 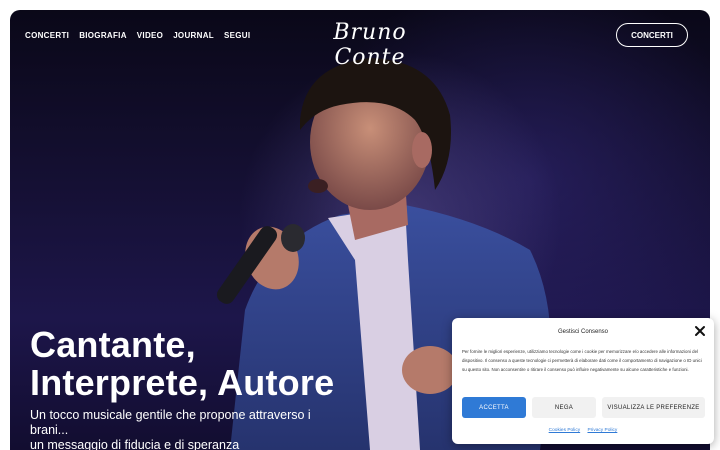 What do you see at coordinates (182, 382) in the screenshot?
I see `headline-line-2: Interprete, Autore` at bounding box center [182, 382].